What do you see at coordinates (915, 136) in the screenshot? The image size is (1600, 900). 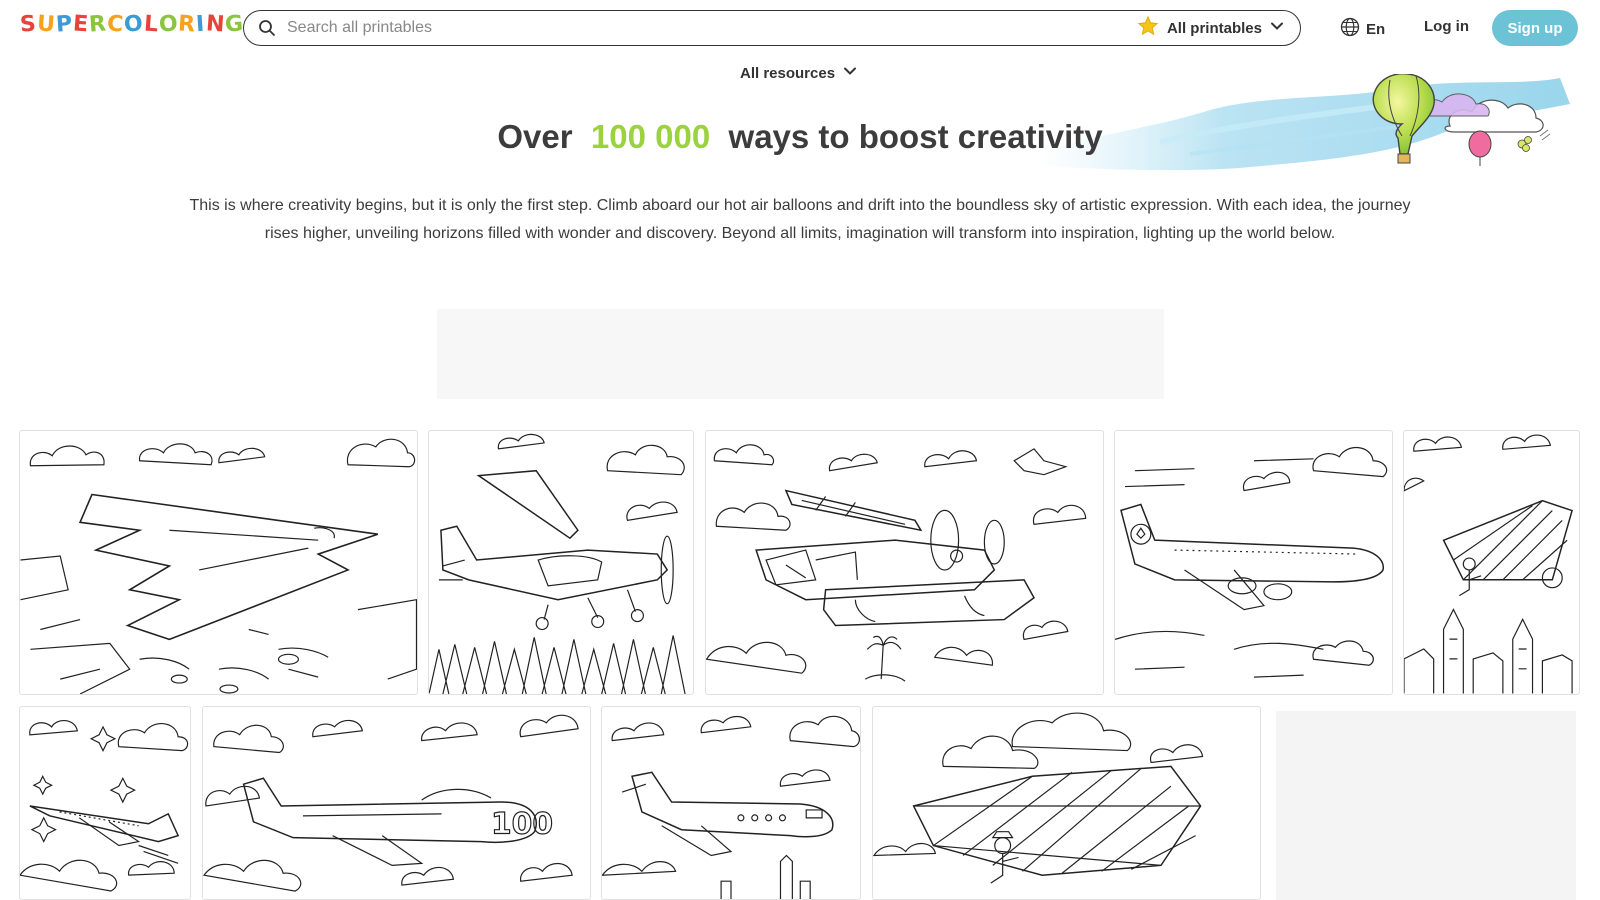 I see `title-suffix: ways to boost creativity` at bounding box center [915, 136].